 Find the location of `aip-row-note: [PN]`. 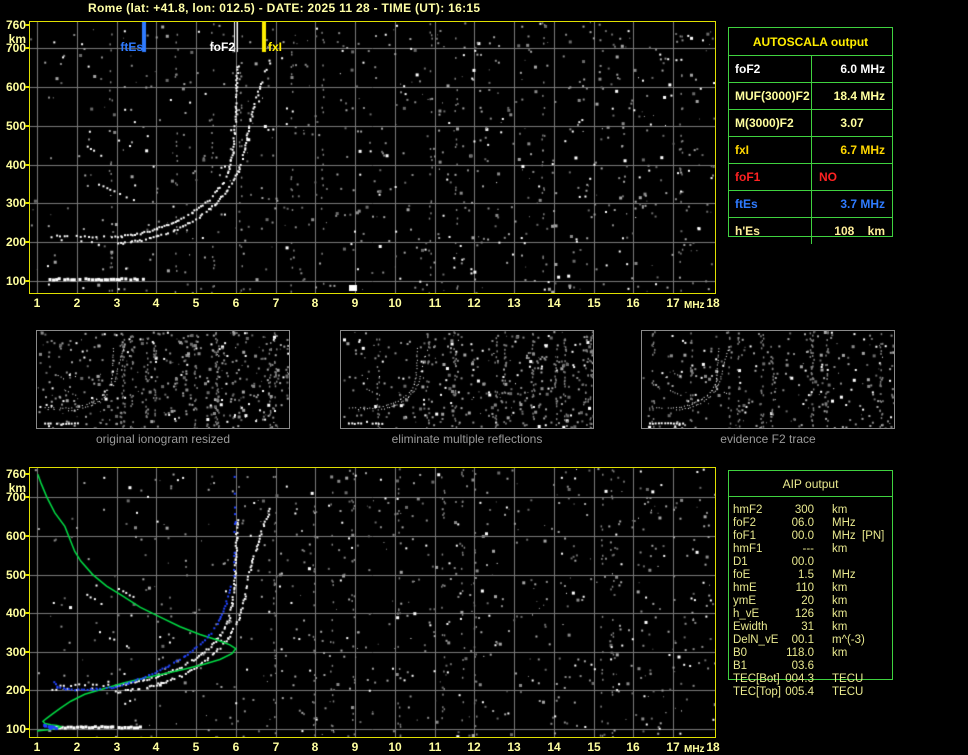

aip-row-note: [PN] is located at coordinates (873, 536).